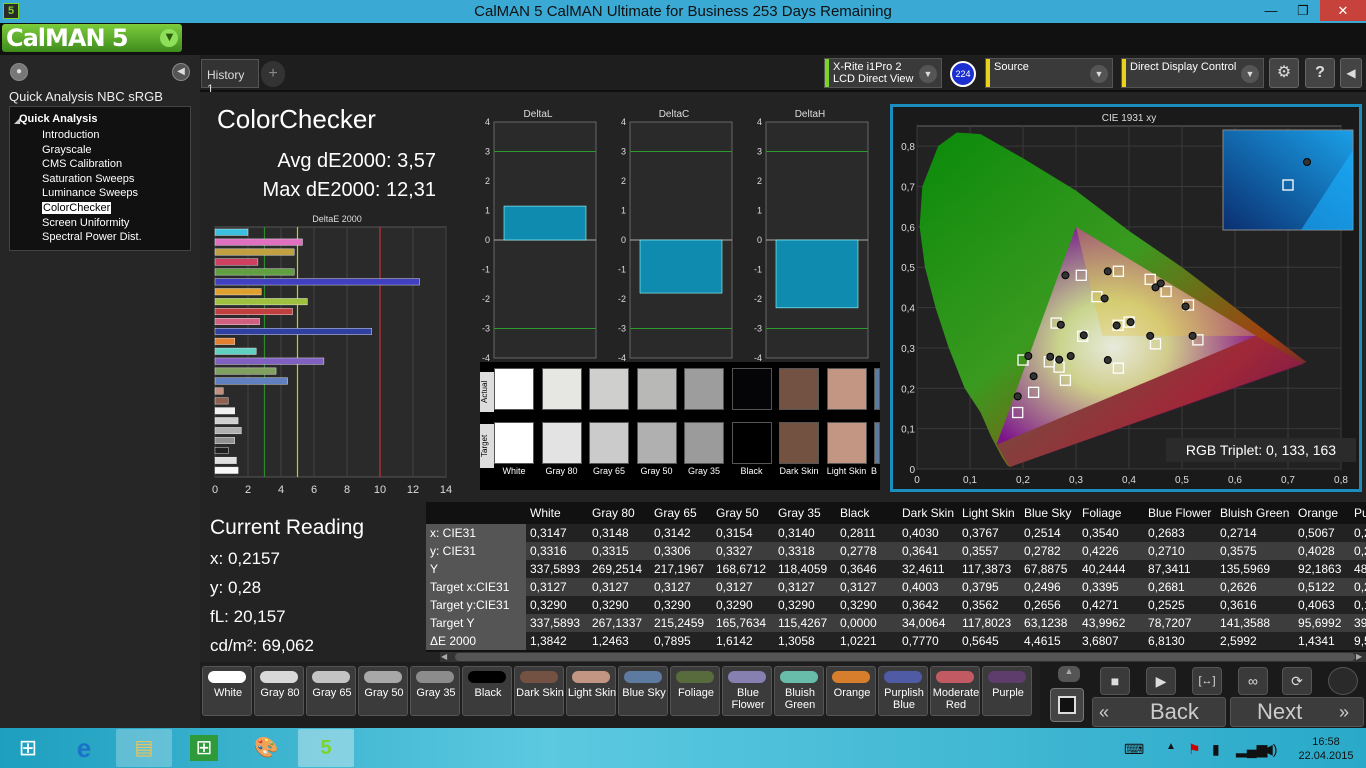 The width and height of the screenshot is (1366, 768). Describe the element at coordinates (67, 150) in the screenshot. I see `sidebar-item-grayscale: Grayscale` at that location.